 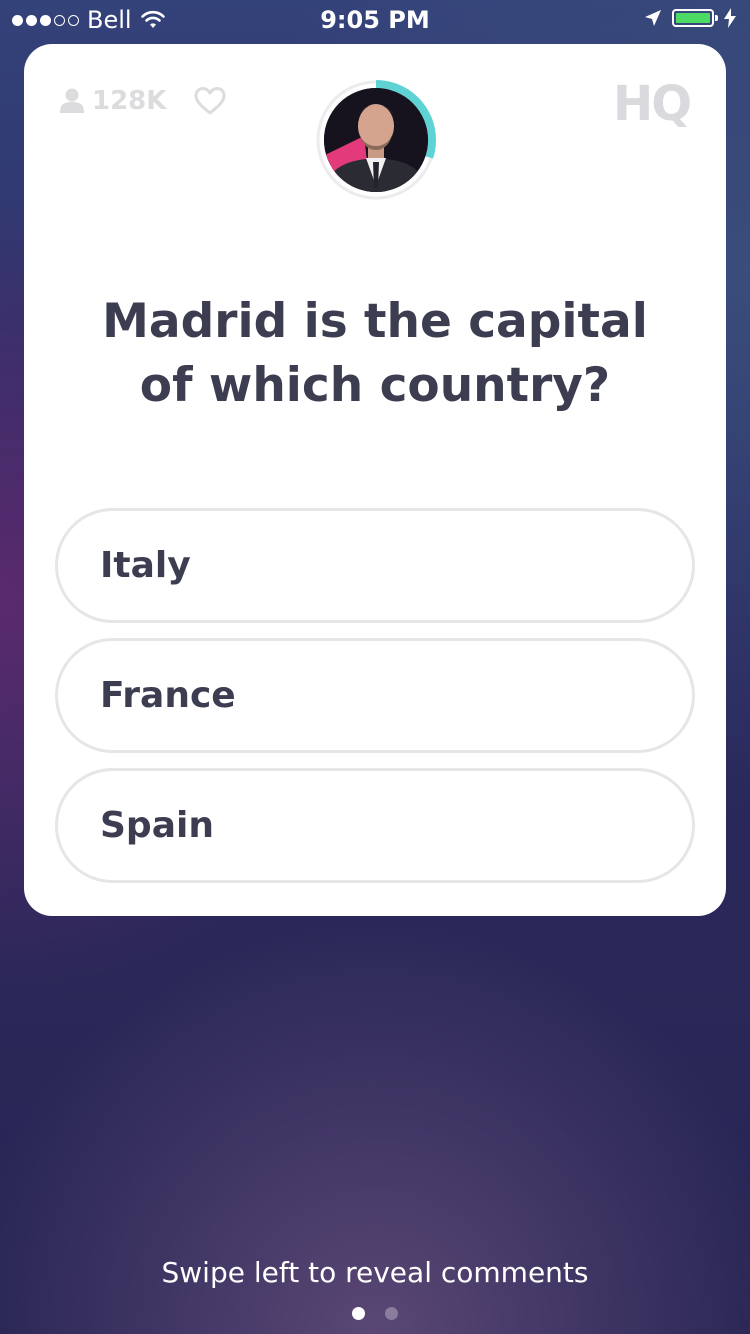 What do you see at coordinates (129, 101) in the screenshot?
I see `viewer-count-label: 128K` at bounding box center [129, 101].